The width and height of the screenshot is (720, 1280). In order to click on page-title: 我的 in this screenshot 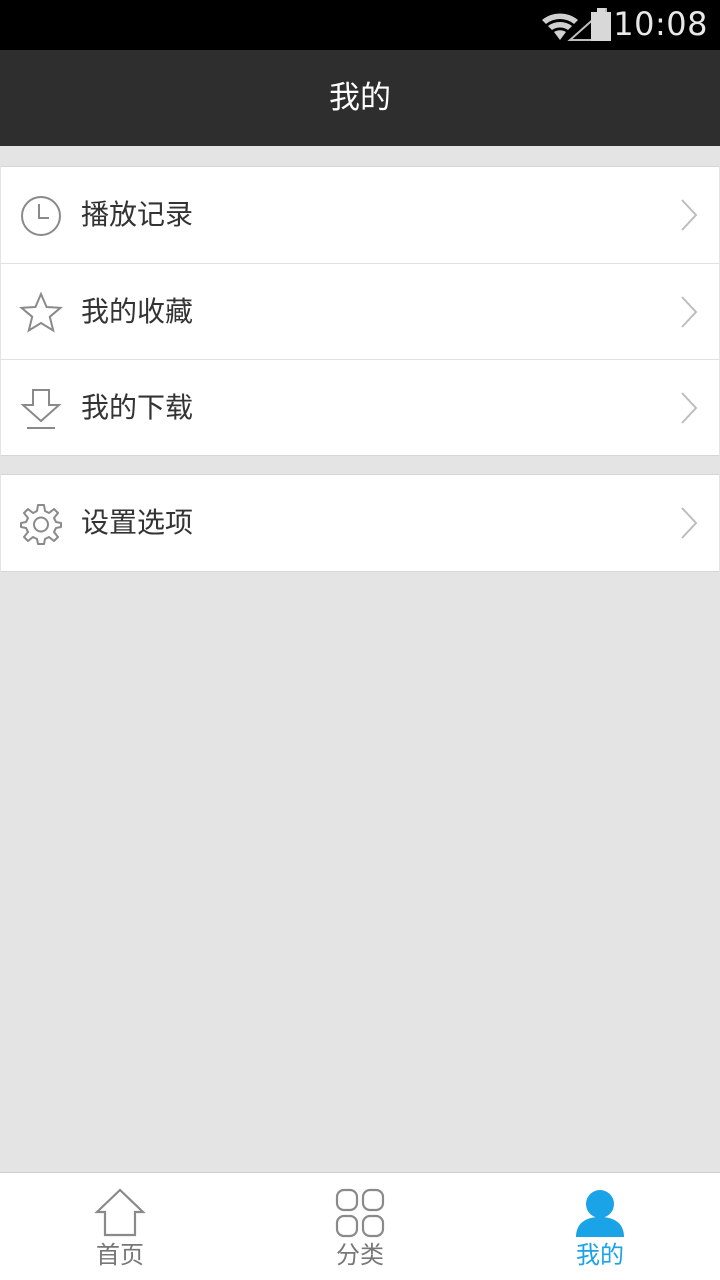, I will do `click(360, 98)`.